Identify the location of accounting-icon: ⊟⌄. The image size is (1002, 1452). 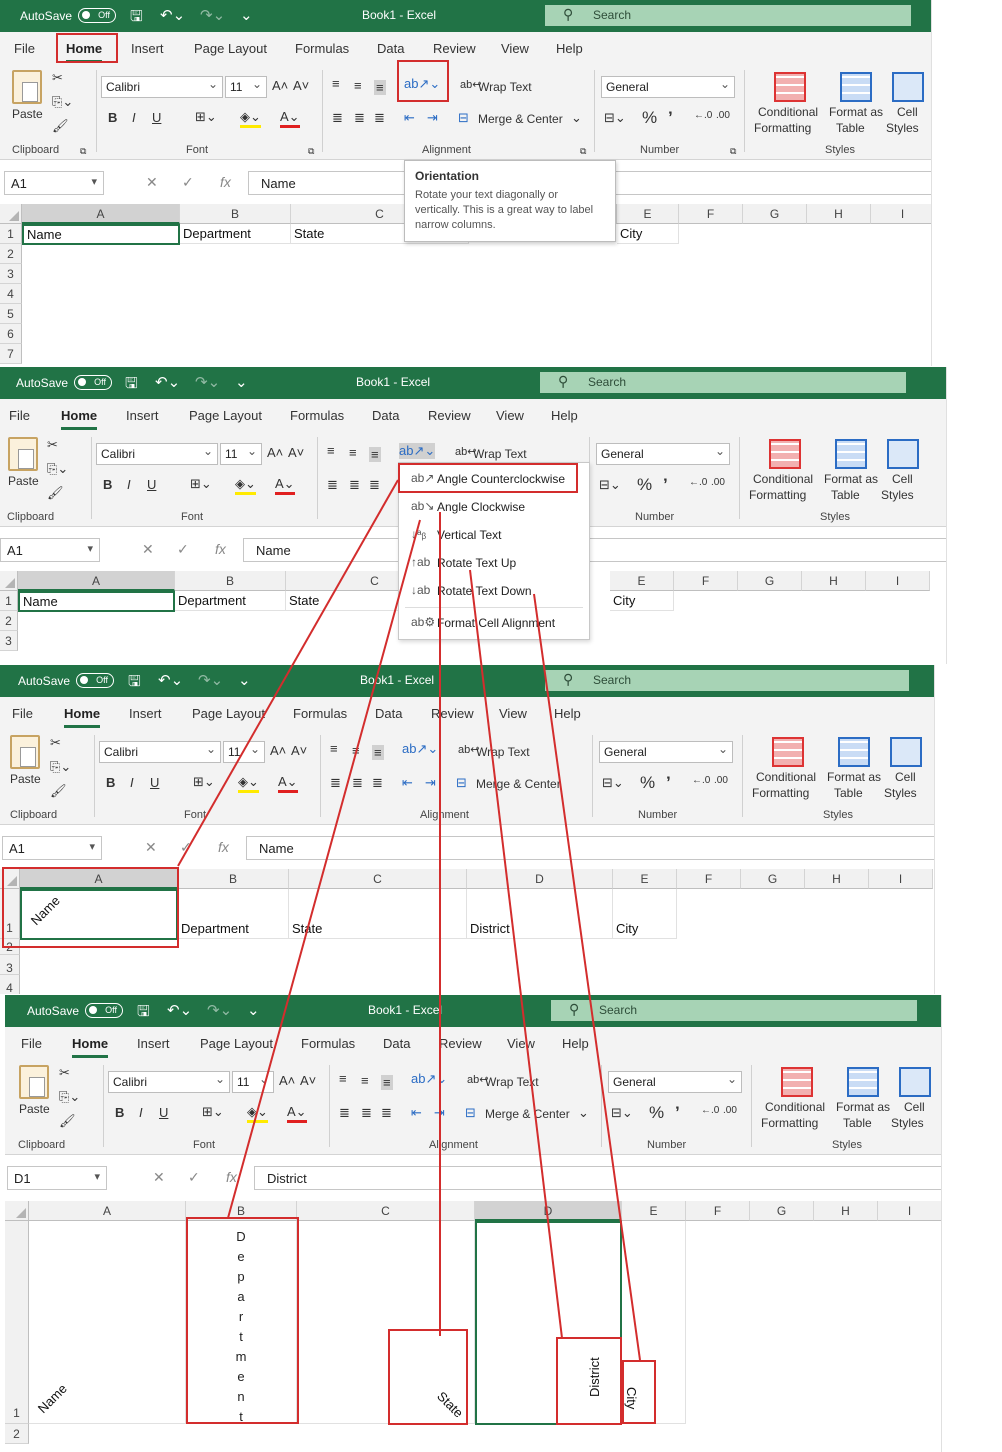
(622, 1113).